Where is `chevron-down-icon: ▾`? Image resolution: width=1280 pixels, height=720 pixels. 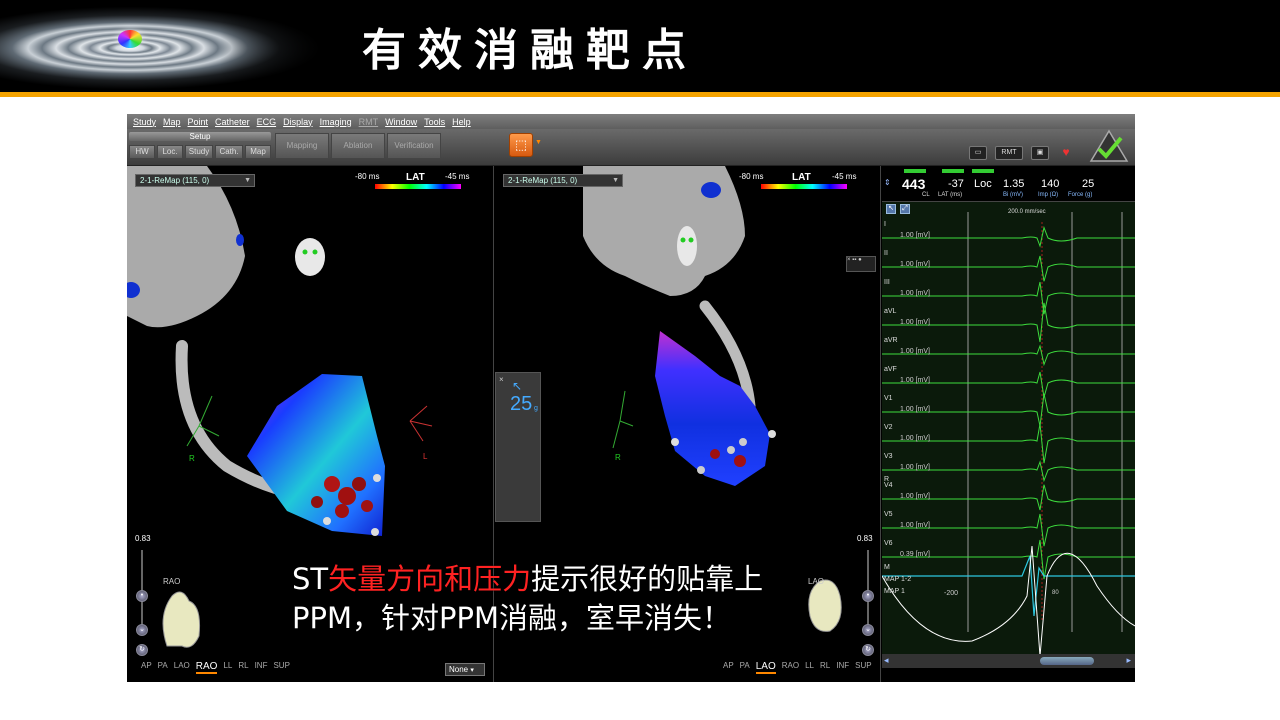
chevron-down-icon: ▾ is located at coordinates (472, 670).